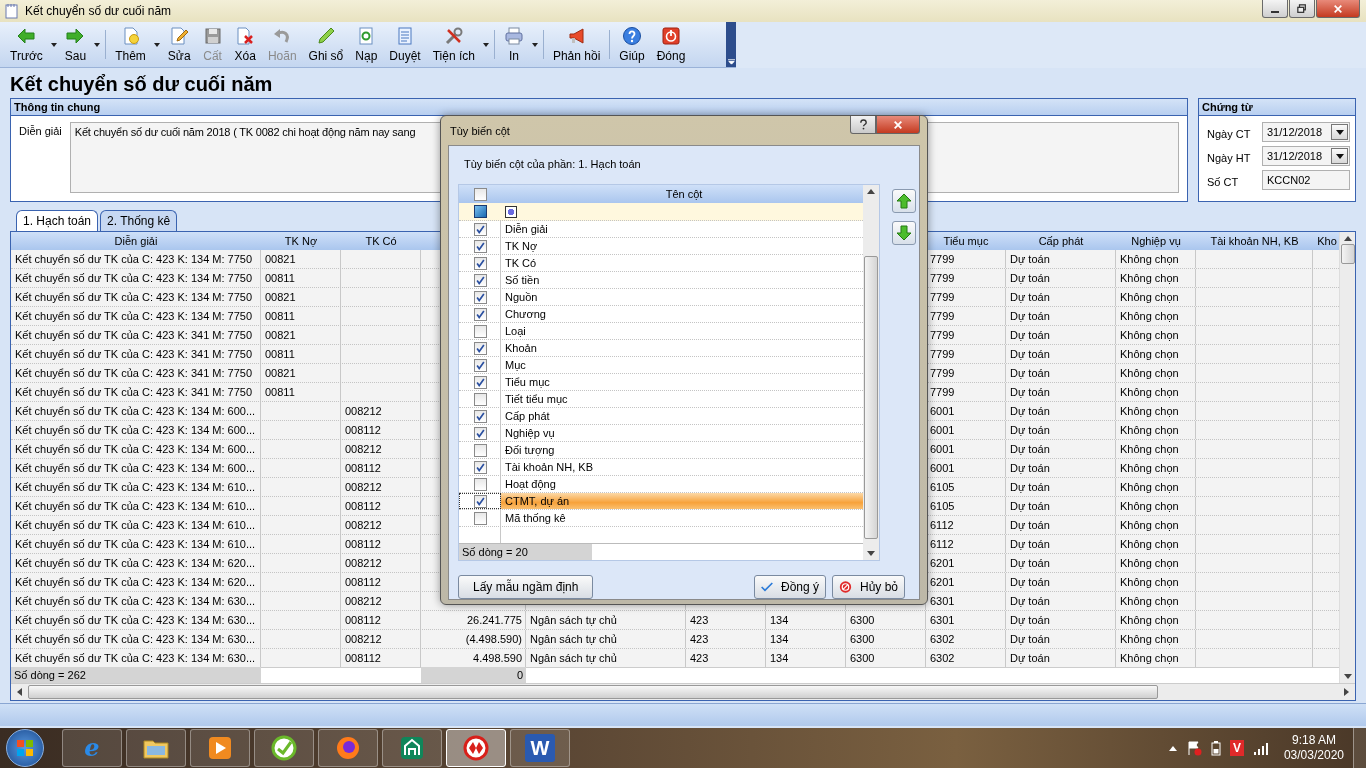 The image size is (1366, 768). I want to click on table-cell-text: 6302, so click(942, 658).